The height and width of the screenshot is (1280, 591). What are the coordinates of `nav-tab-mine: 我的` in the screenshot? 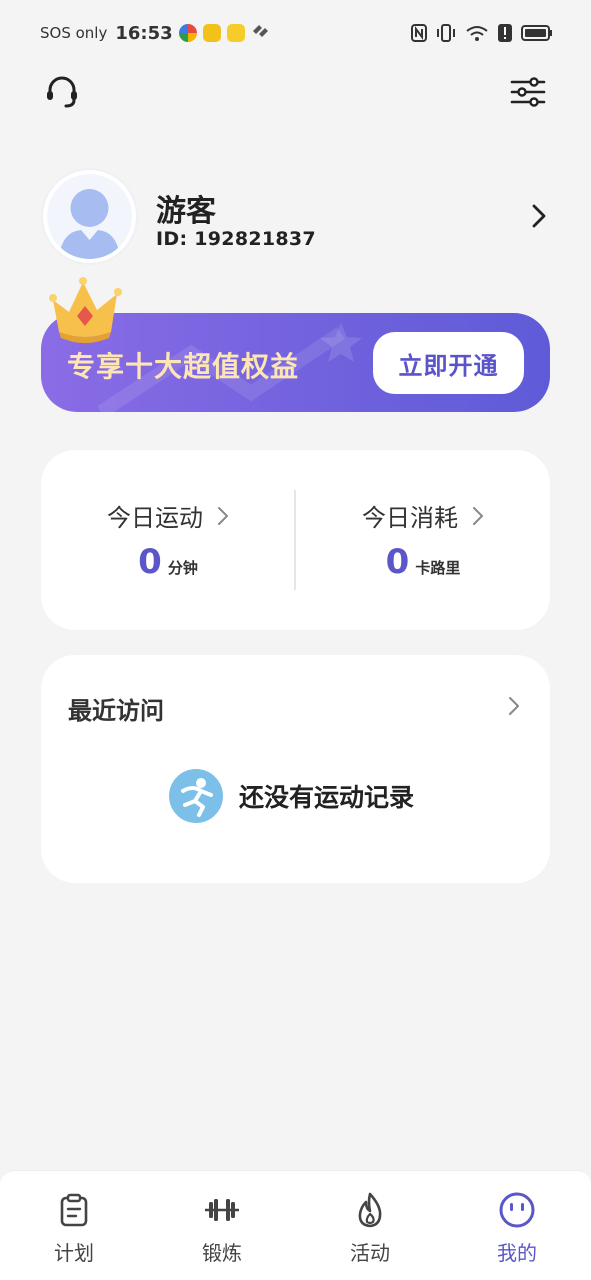 It's located at (517, 1225).